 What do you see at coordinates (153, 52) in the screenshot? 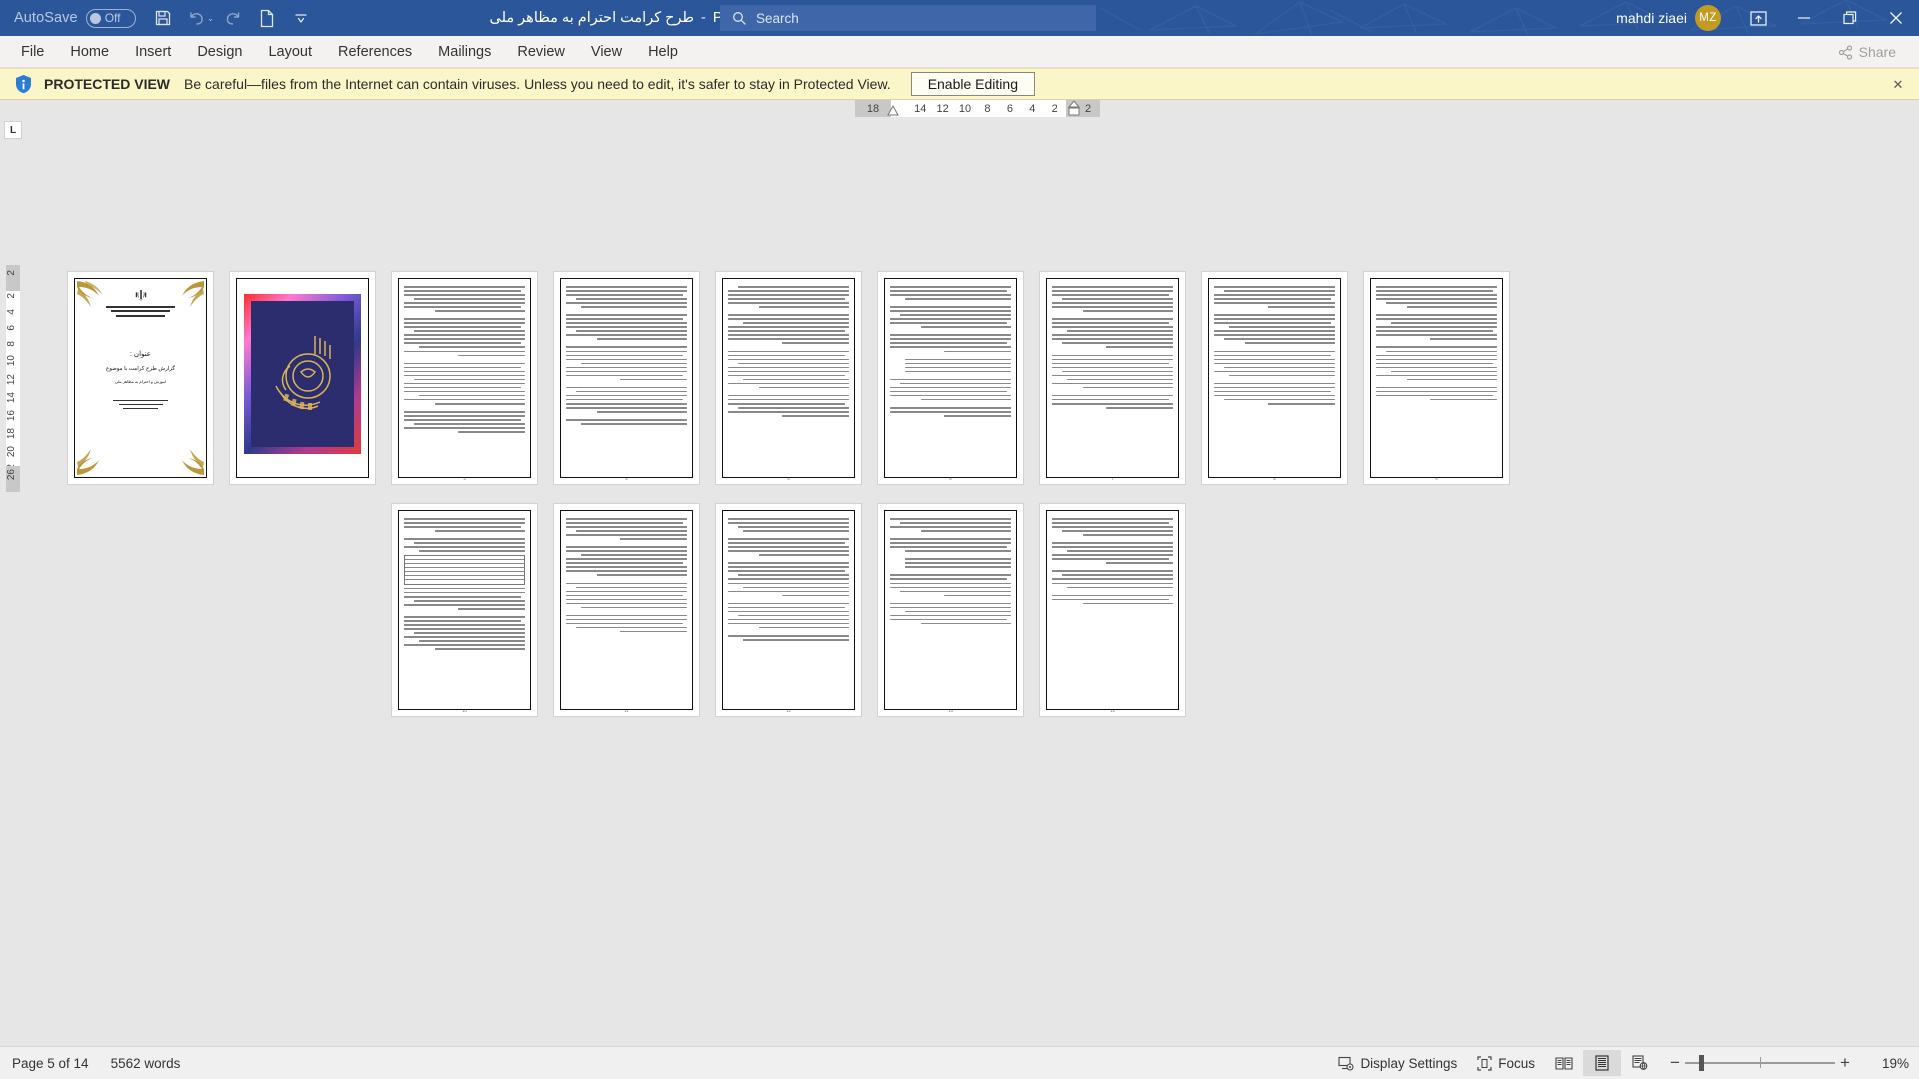
I see `tab-insert: Insert` at bounding box center [153, 52].